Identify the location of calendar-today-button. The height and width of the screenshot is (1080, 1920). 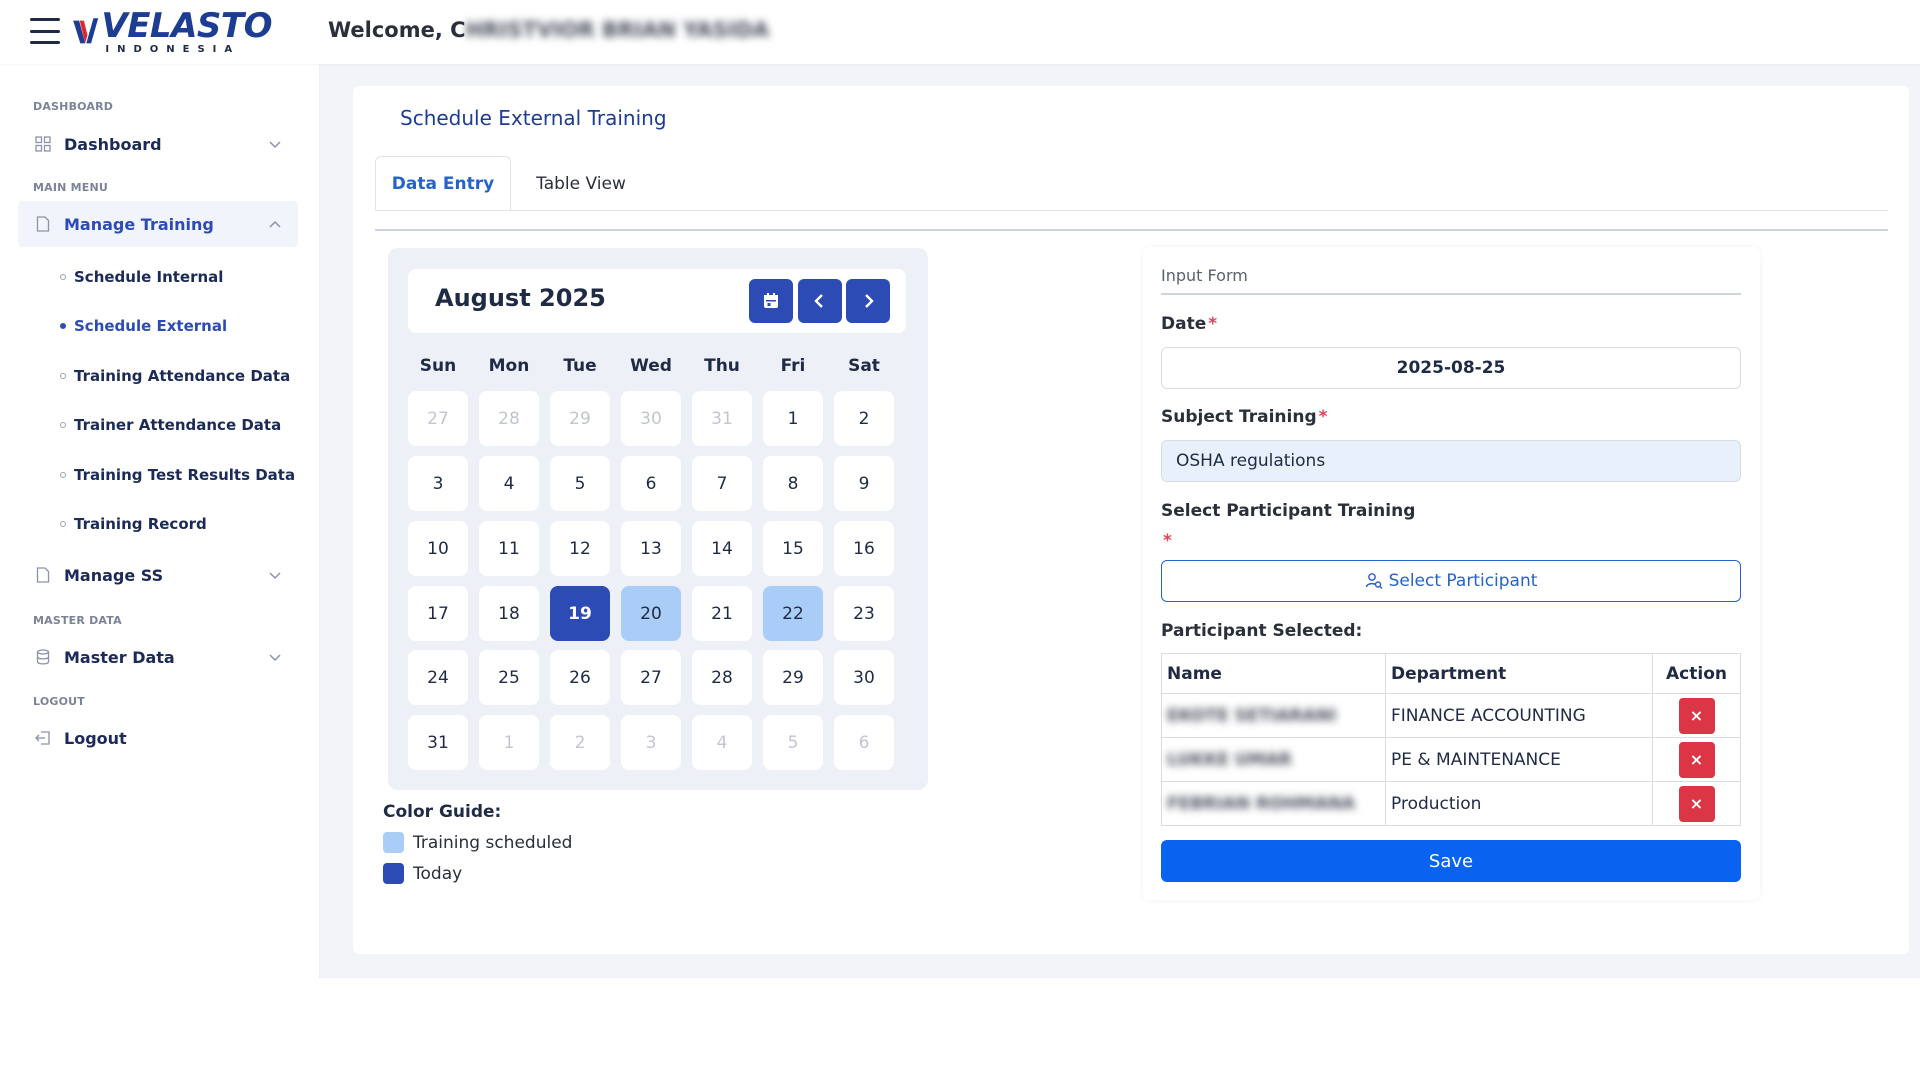
(771, 301).